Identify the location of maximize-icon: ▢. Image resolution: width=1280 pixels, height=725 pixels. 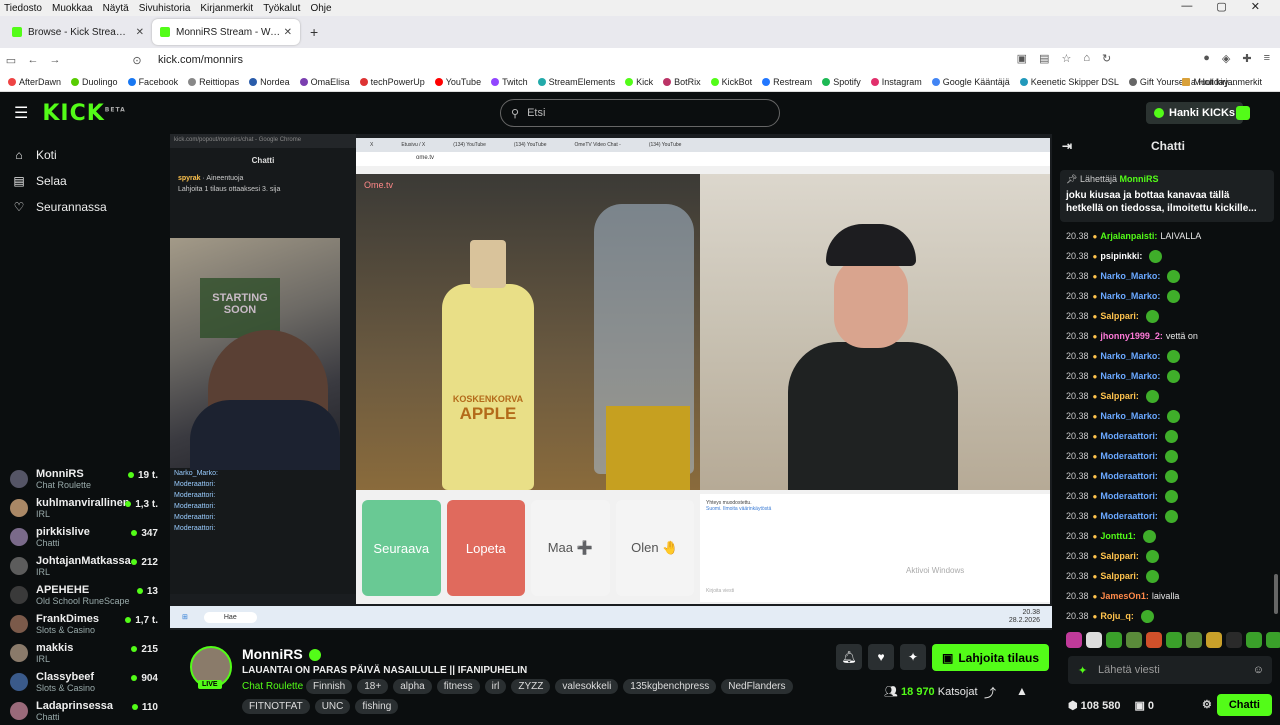
(1221, 6).